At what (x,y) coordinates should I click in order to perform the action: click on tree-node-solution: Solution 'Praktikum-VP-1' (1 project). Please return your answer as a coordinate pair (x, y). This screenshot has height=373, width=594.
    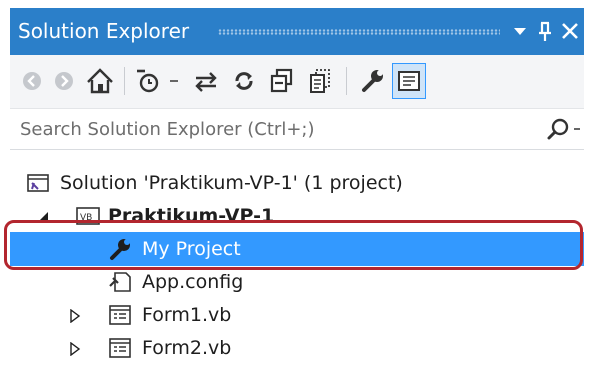
    Looking at the image, I should click on (297, 183).